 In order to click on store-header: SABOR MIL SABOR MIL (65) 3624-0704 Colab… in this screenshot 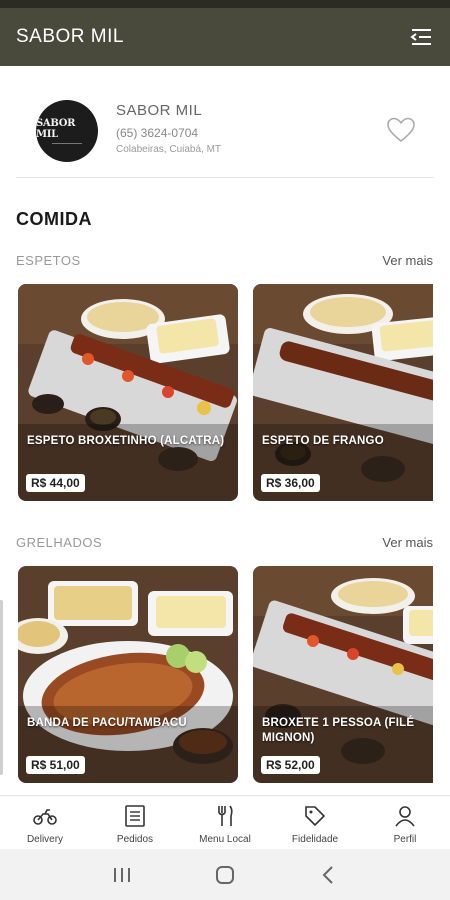, I will do `click(225, 122)`.